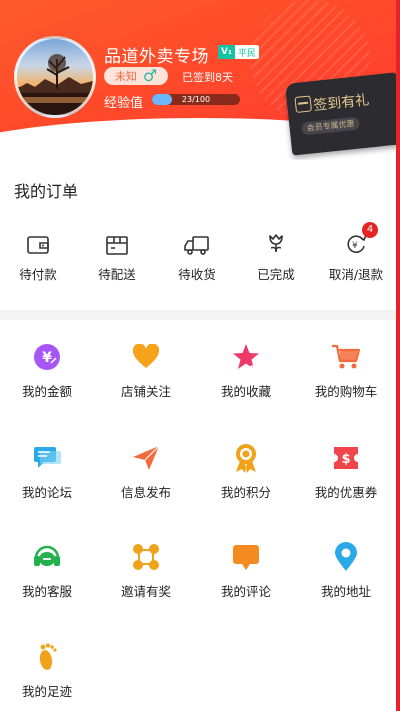 Image resolution: width=400 pixels, height=711 pixels. I want to click on avatar, so click(55, 77).